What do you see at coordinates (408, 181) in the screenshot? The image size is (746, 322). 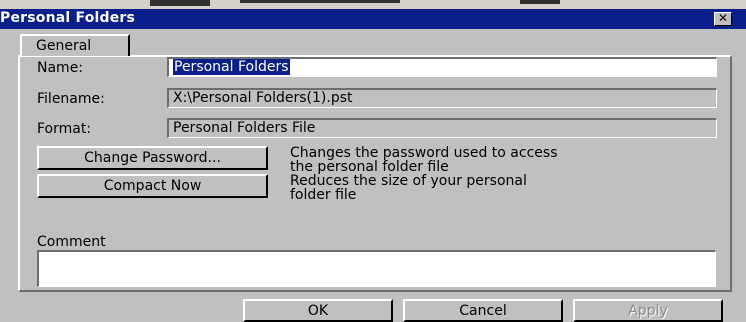 I see `compact-now-description-line1: Reduces the size of your personal` at bounding box center [408, 181].